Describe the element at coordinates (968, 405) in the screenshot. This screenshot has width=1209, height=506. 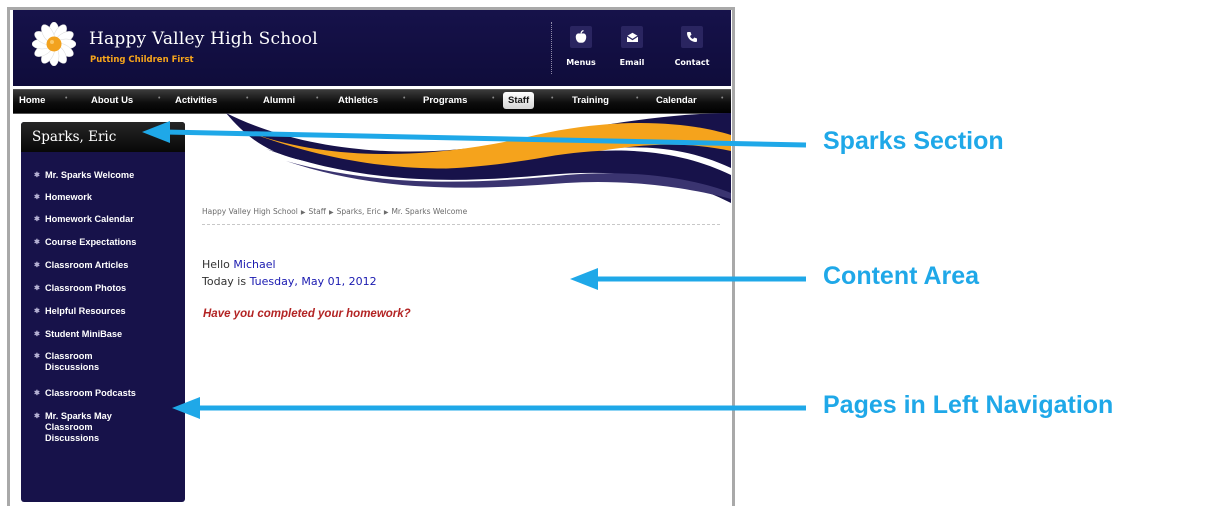
I see `callout-pages-in-left-navigation: Pages in Left Navigation` at that location.